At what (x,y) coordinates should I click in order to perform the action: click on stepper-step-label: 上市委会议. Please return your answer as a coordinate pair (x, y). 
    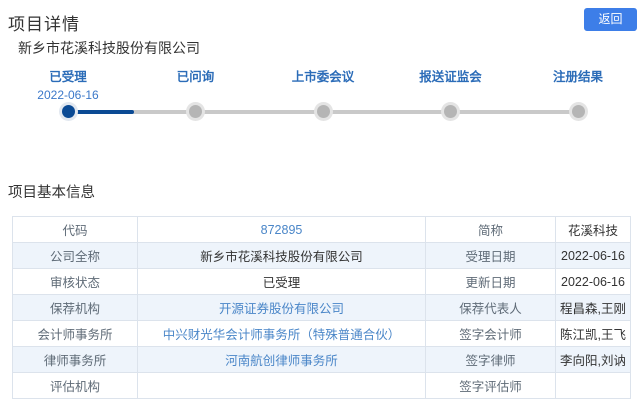
    Looking at the image, I should click on (323, 77).